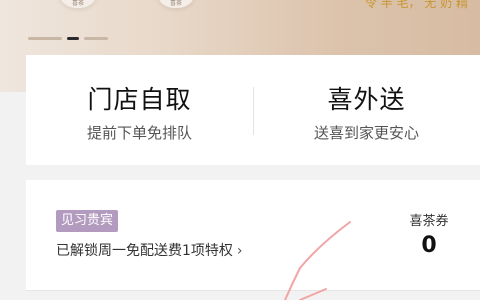 The image size is (480, 300). What do you see at coordinates (139, 99) in the screenshot?
I see `pickup-title: 门店自取` at bounding box center [139, 99].